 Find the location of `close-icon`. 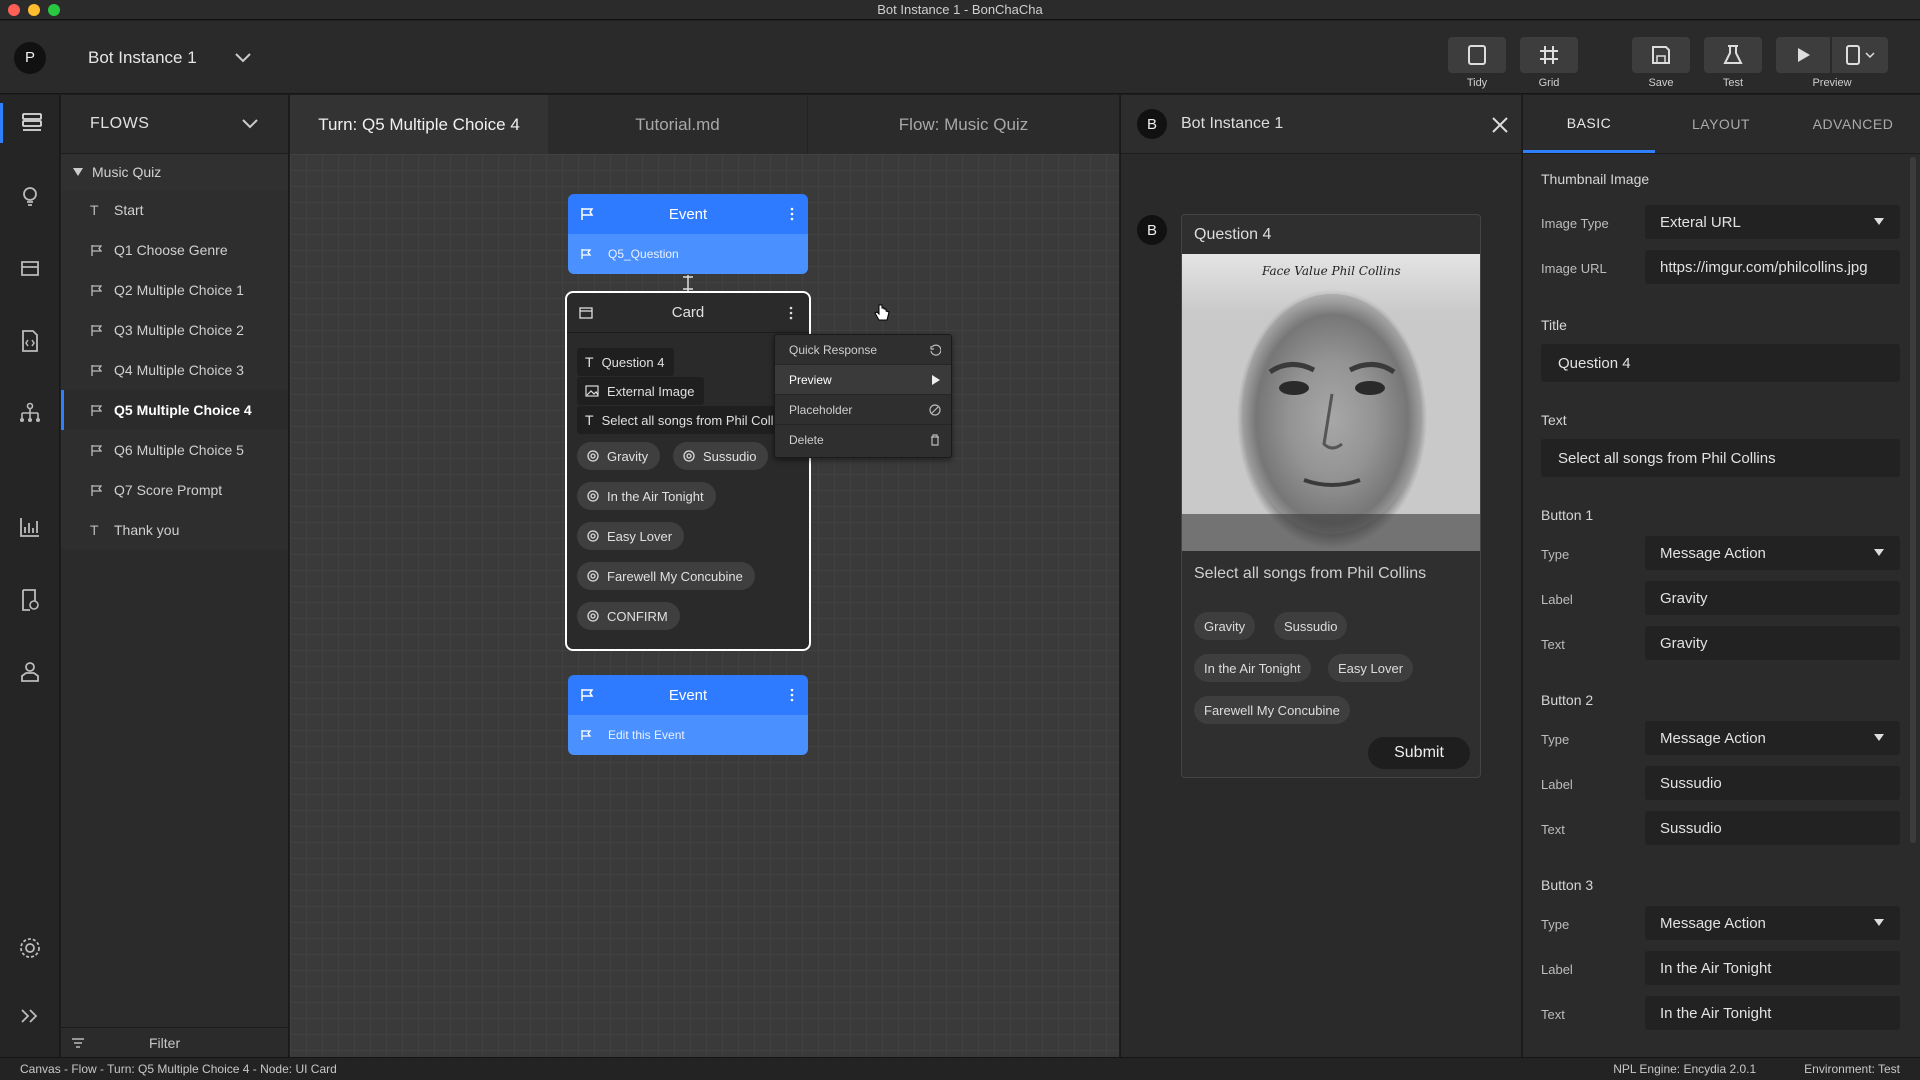

close-icon is located at coordinates (1500, 125).